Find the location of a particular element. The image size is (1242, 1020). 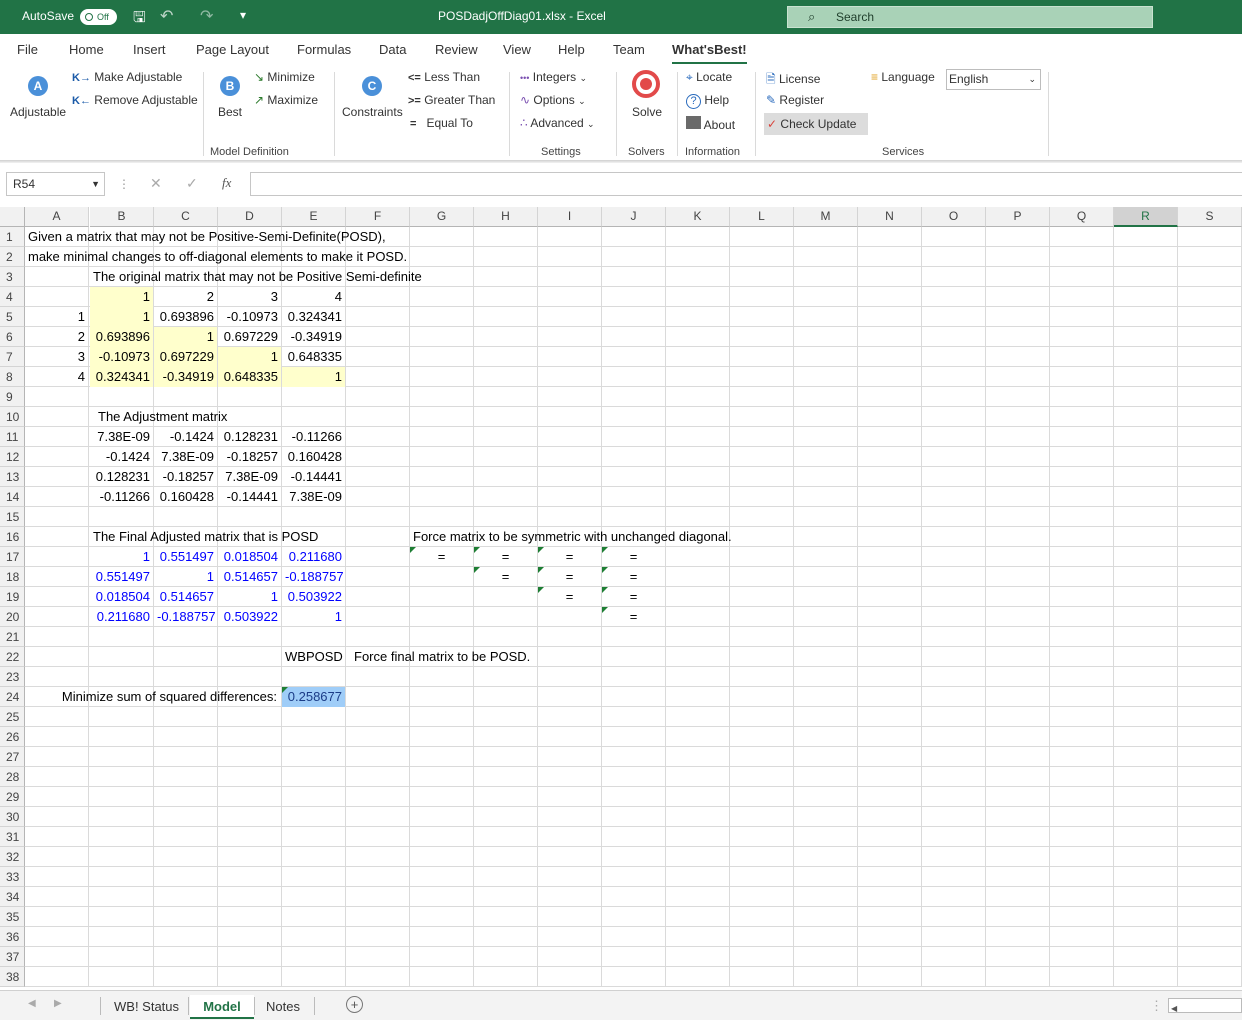

objective-label: Minimize sum of squared differences: is located at coordinates (152, 697).